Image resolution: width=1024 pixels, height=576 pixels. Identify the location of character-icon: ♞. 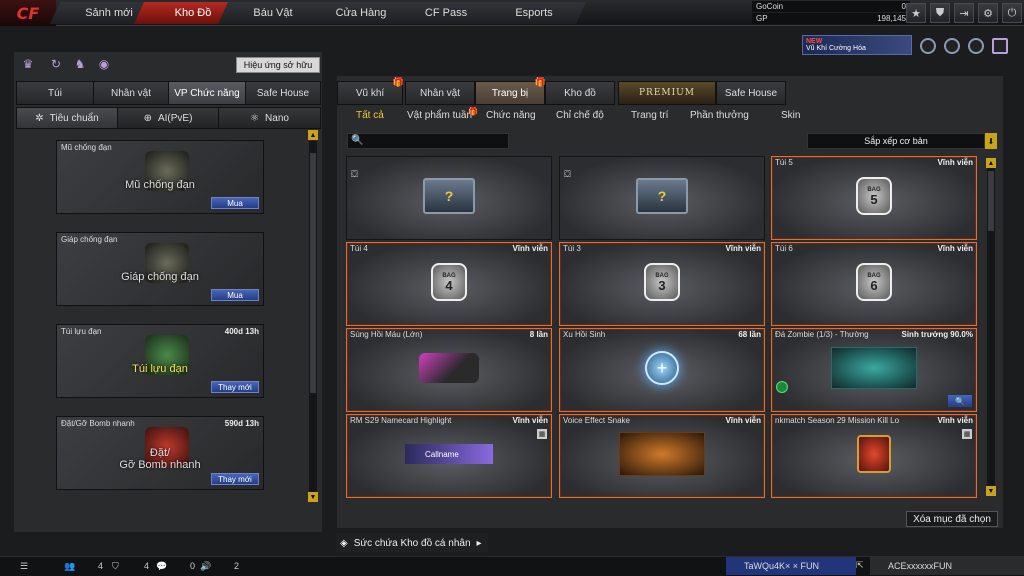
(80, 64).